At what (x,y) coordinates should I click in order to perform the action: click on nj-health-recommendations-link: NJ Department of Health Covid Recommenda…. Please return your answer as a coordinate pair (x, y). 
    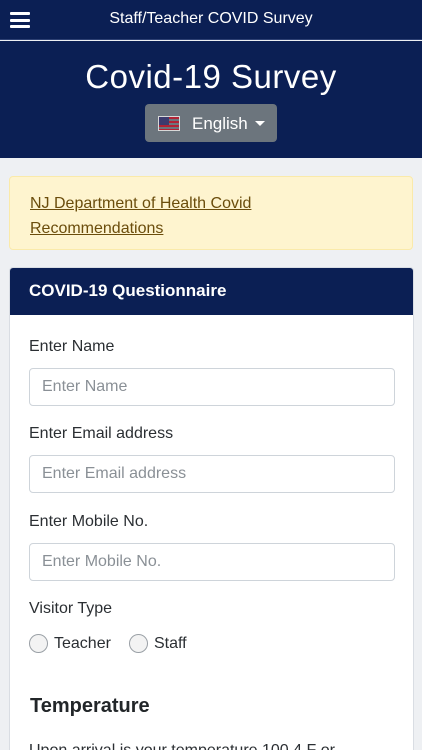
    Looking at the image, I should click on (180, 216).